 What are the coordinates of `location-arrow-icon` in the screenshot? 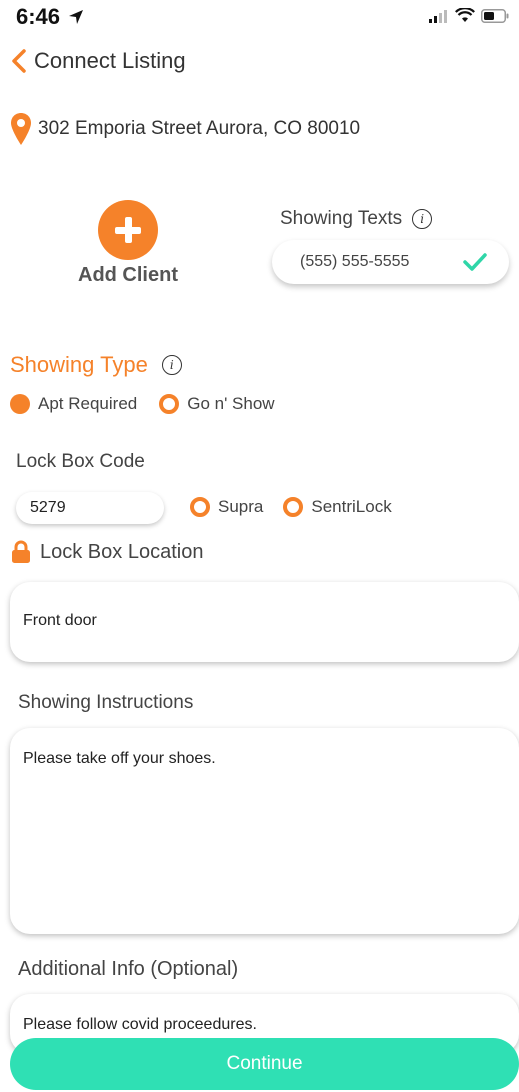 It's located at (76, 17).